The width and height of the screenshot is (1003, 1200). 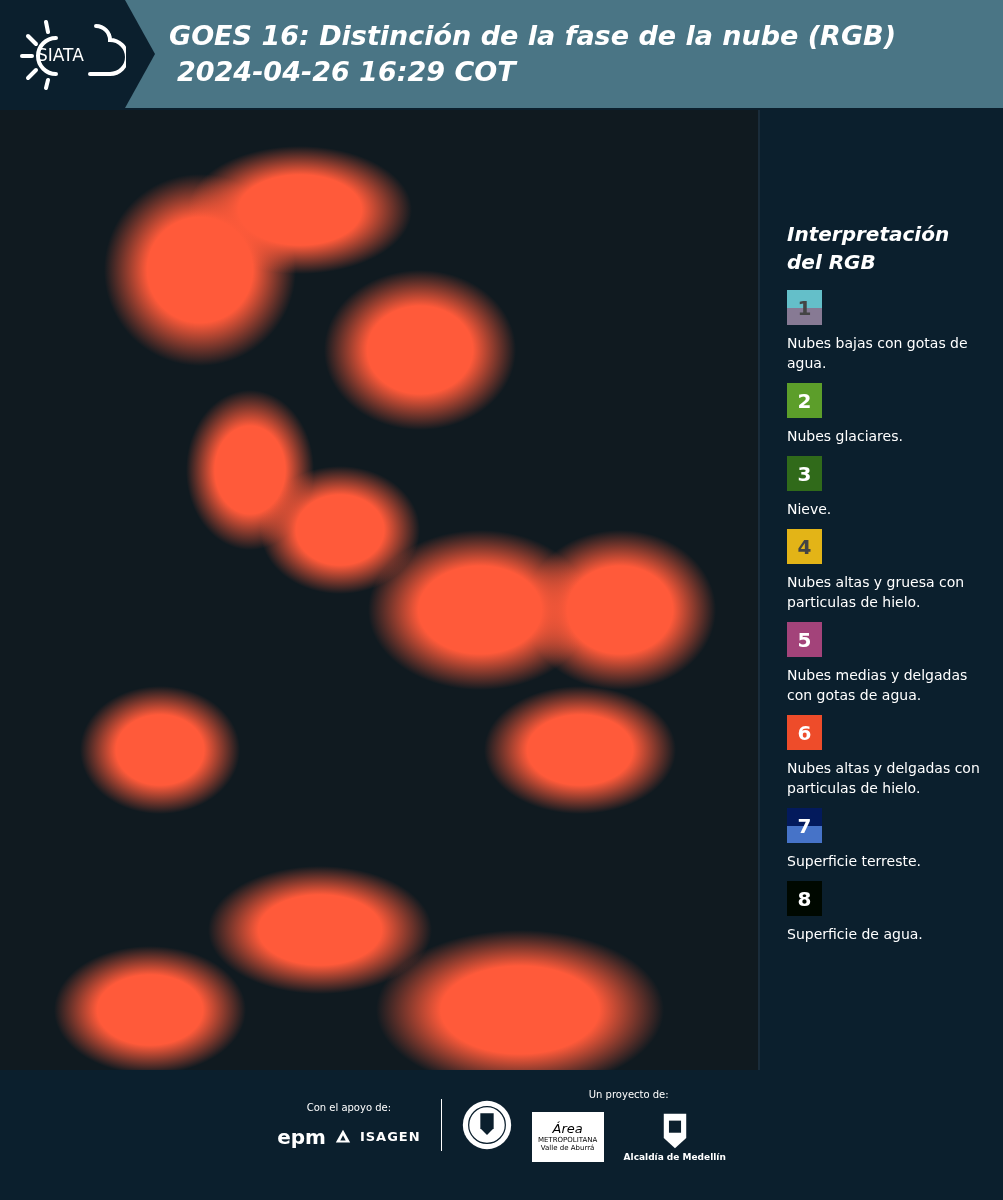 What do you see at coordinates (854, 861) in the screenshot?
I see `legend-label: Superficie terreste.` at bounding box center [854, 861].